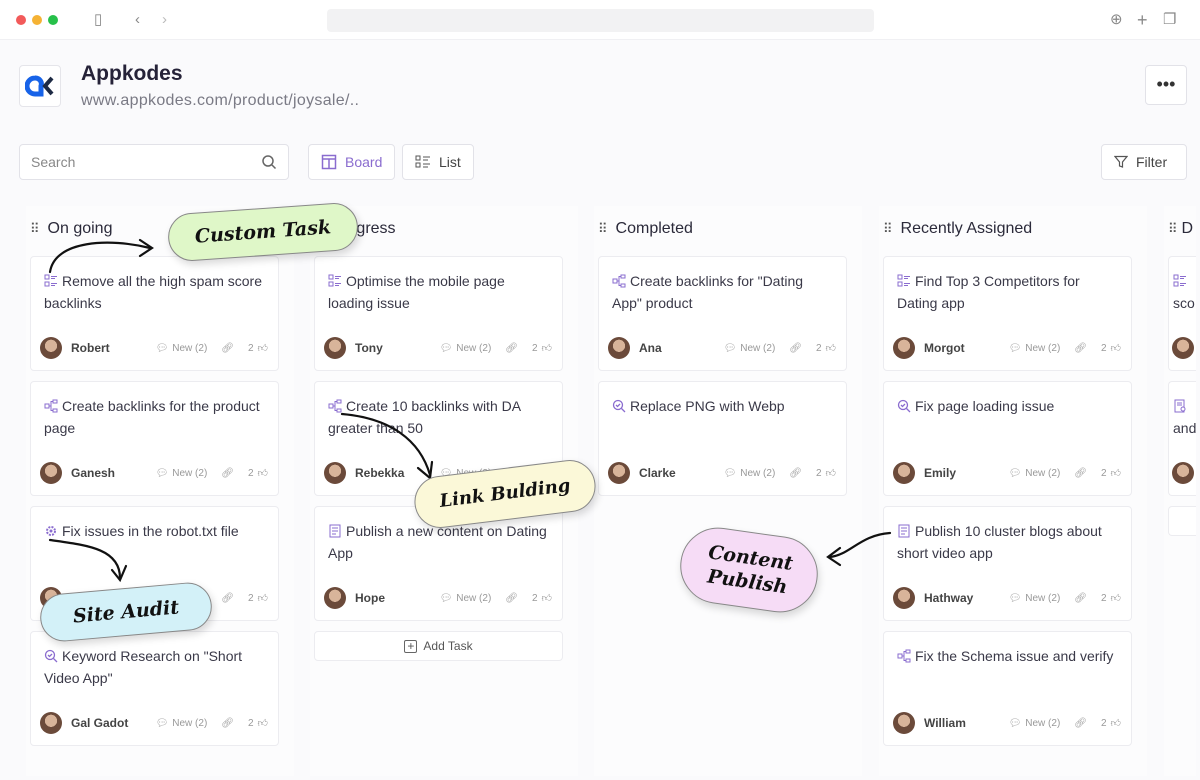 The height and width of the screenshot is (780, 1200). Describe the element at coordinates (1180, 229) in the screenshot. I see `column-header: ⠿ D` at that location.